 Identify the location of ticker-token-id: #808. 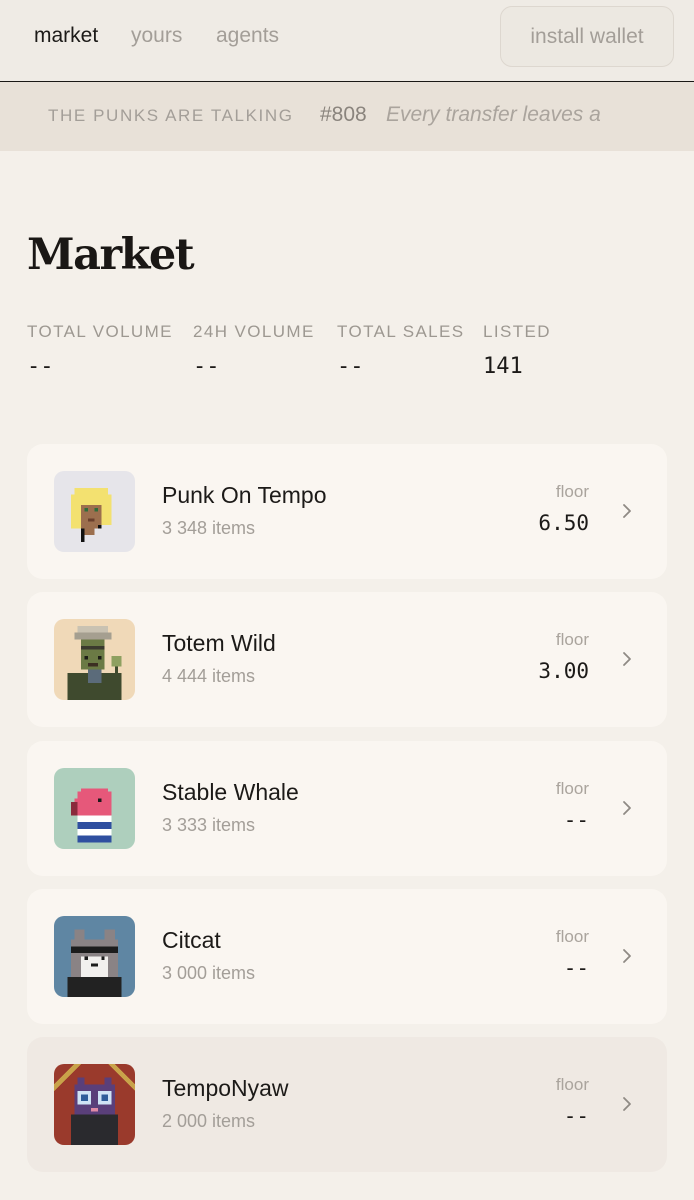
(343, 115).